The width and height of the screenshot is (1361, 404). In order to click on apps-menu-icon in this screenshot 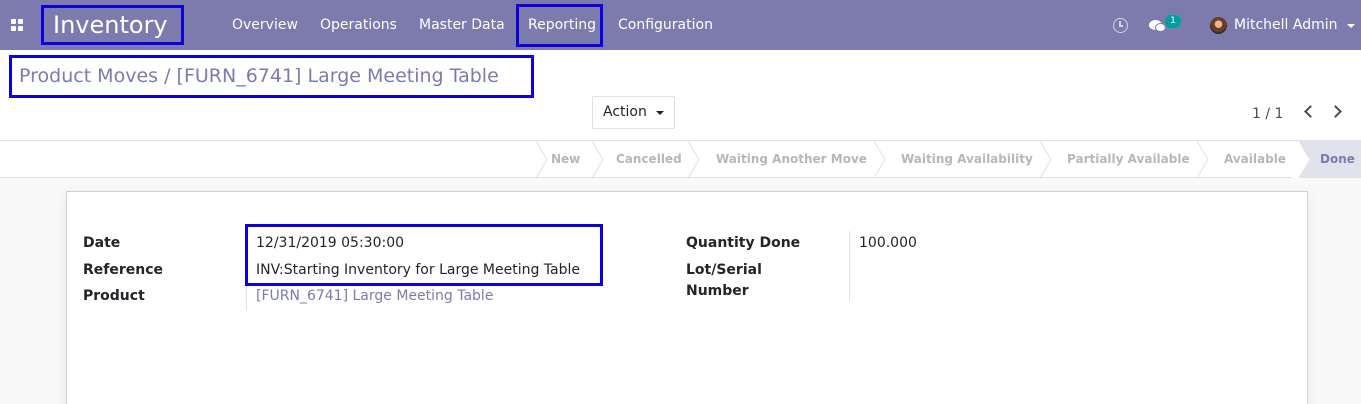, I will do `click(17, 25)`.